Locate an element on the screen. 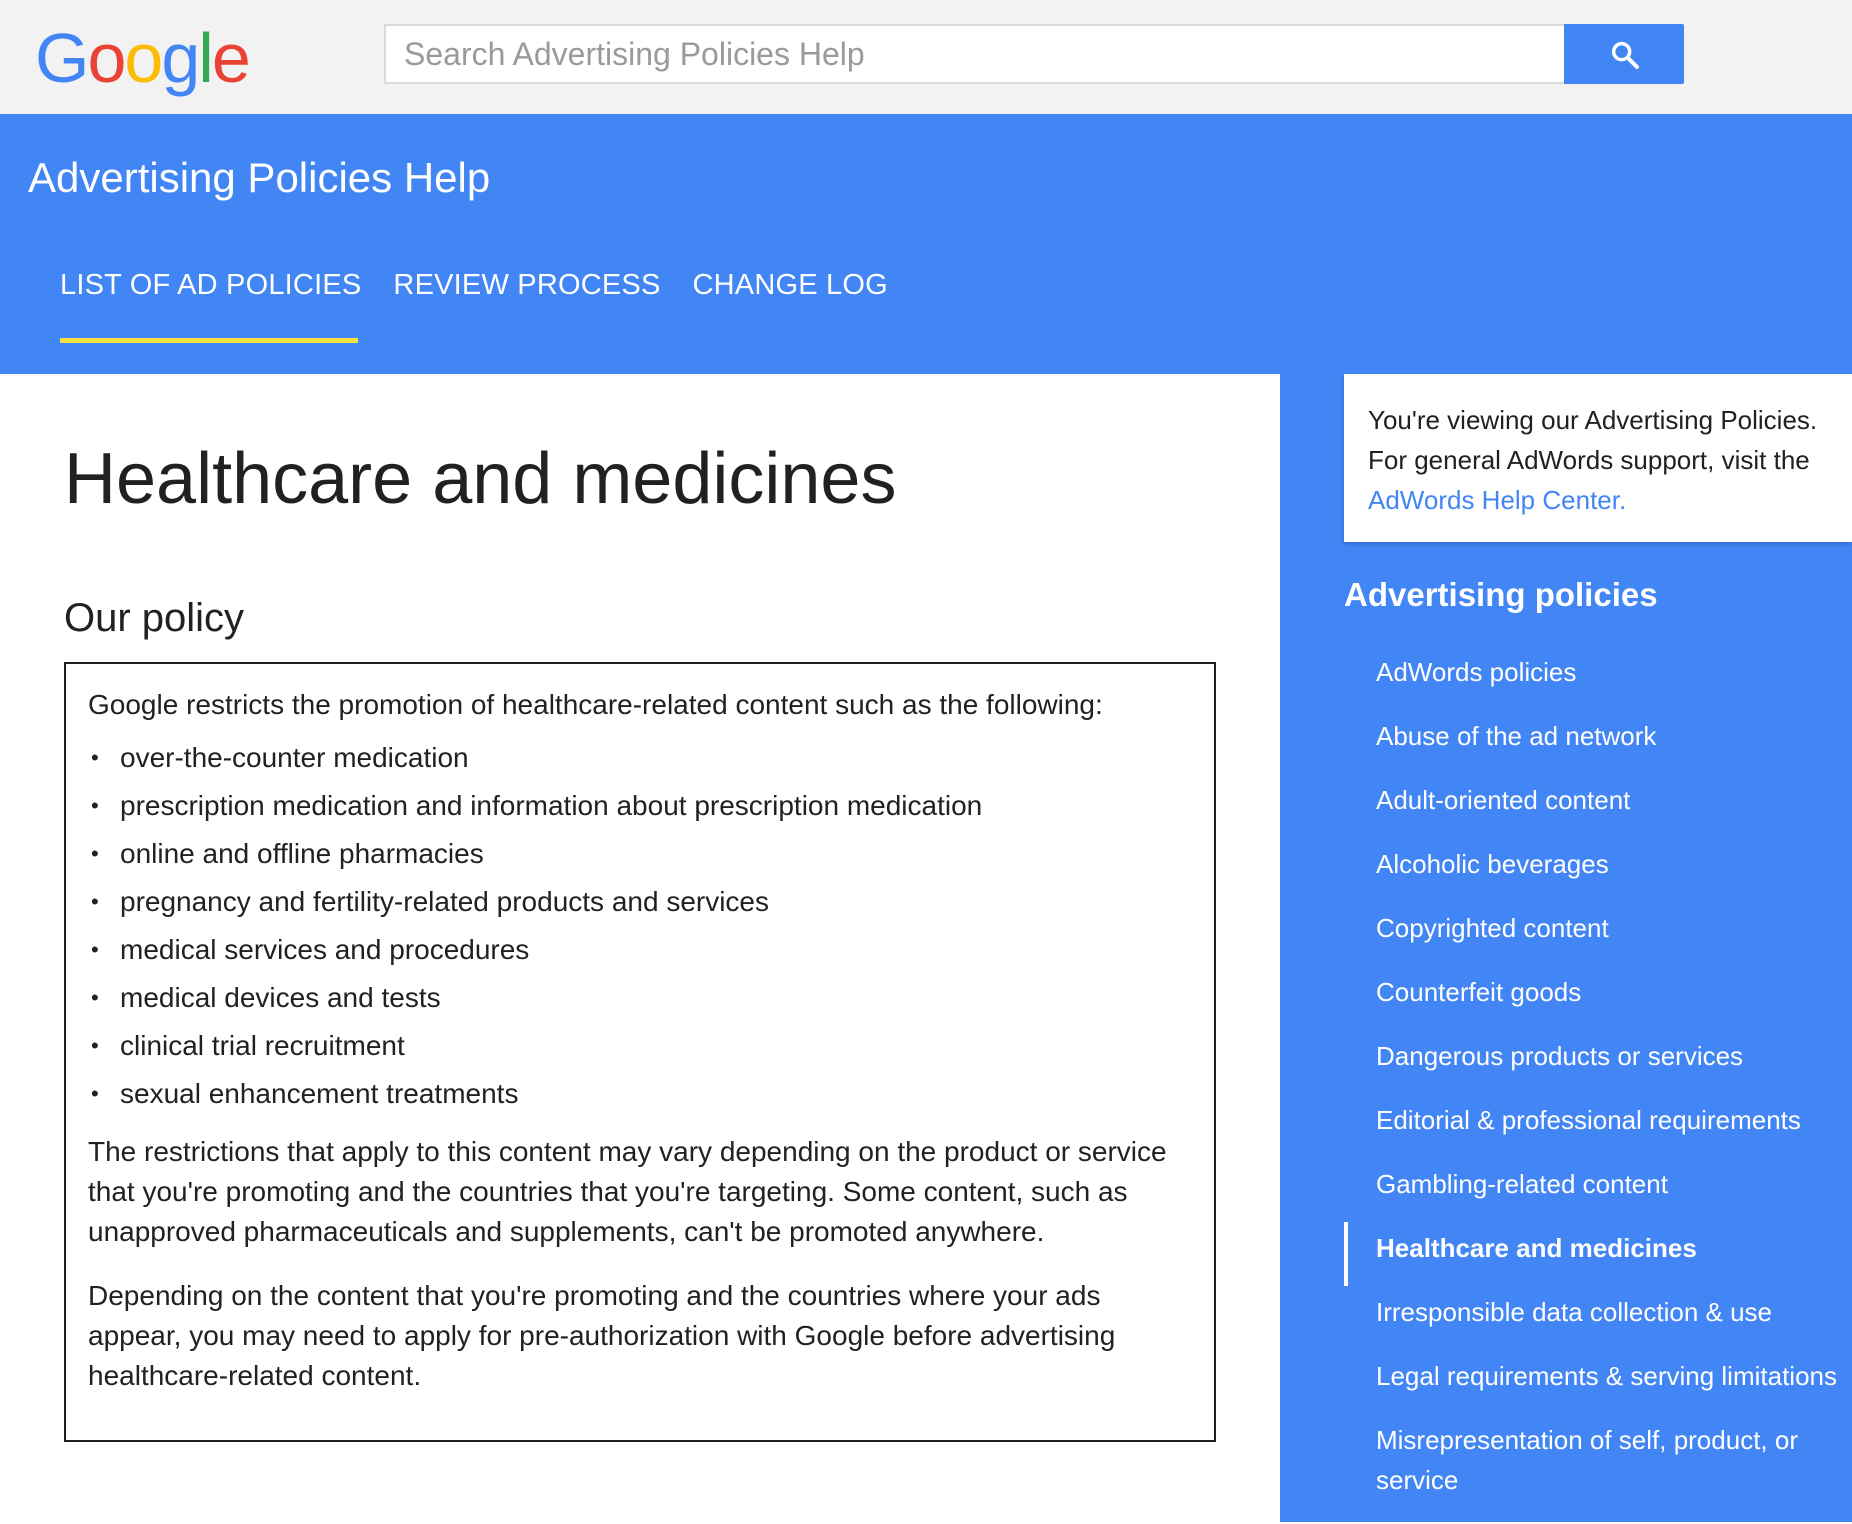  tab-review-process: REVIEW PROCESS is located at coordinates (526, 285).